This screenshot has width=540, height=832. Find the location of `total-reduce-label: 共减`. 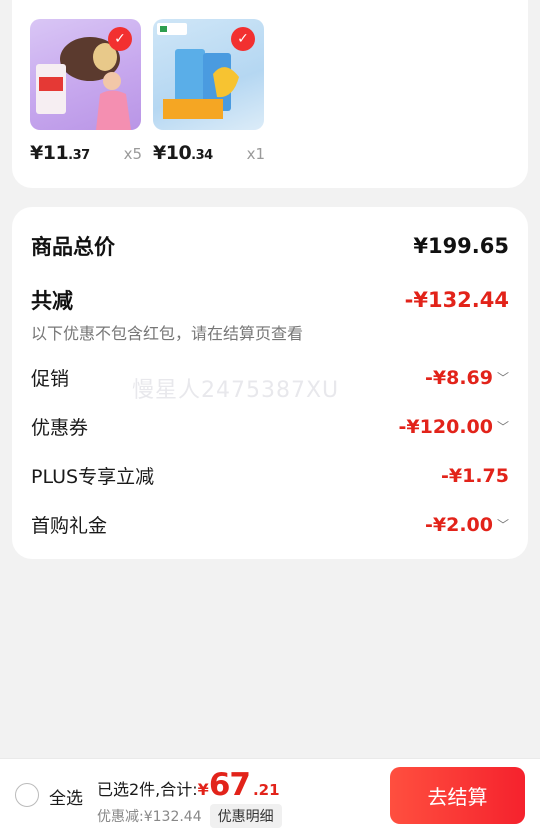

total-reduce-label: 共减 is located at coordinates (52, 301).